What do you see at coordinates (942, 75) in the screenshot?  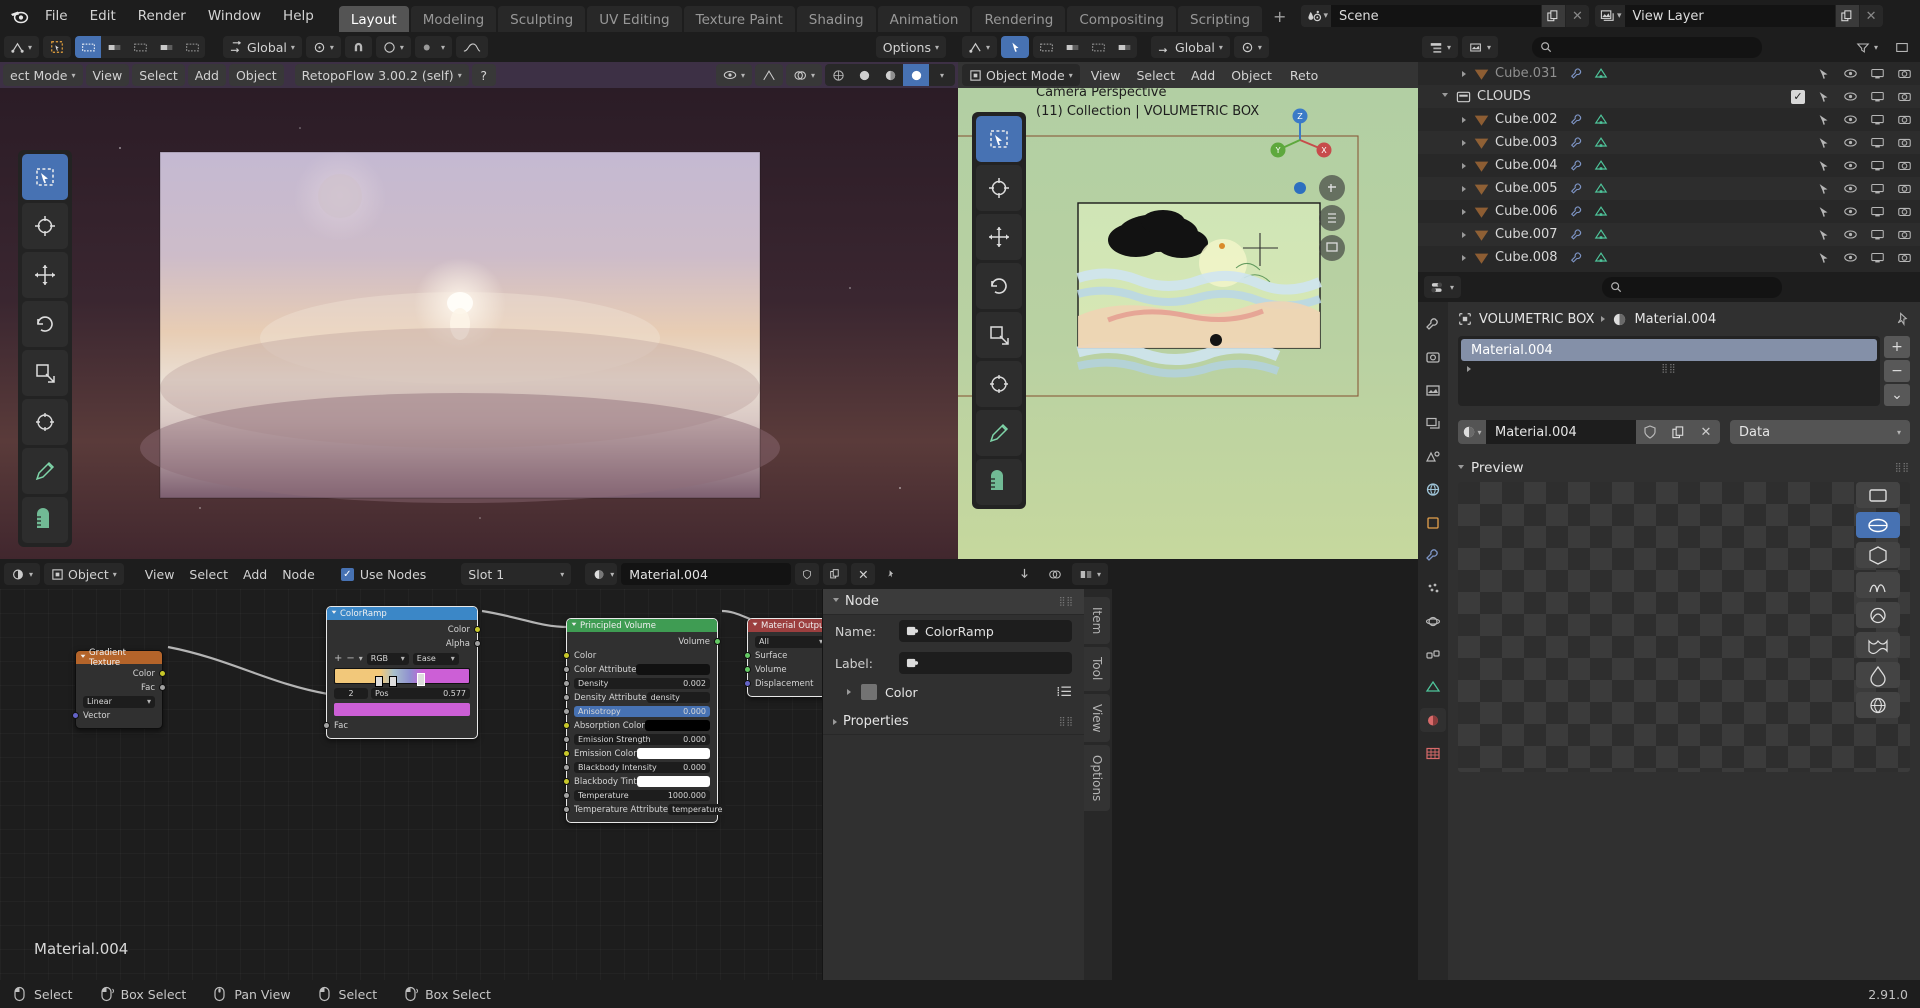 I see `shading-options-chevron-icon: ▾` at bounding box center [942, 75].